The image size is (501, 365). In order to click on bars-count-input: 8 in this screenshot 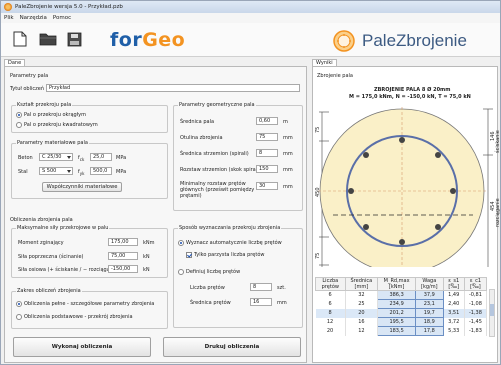, I will do `click(261, 287)`.